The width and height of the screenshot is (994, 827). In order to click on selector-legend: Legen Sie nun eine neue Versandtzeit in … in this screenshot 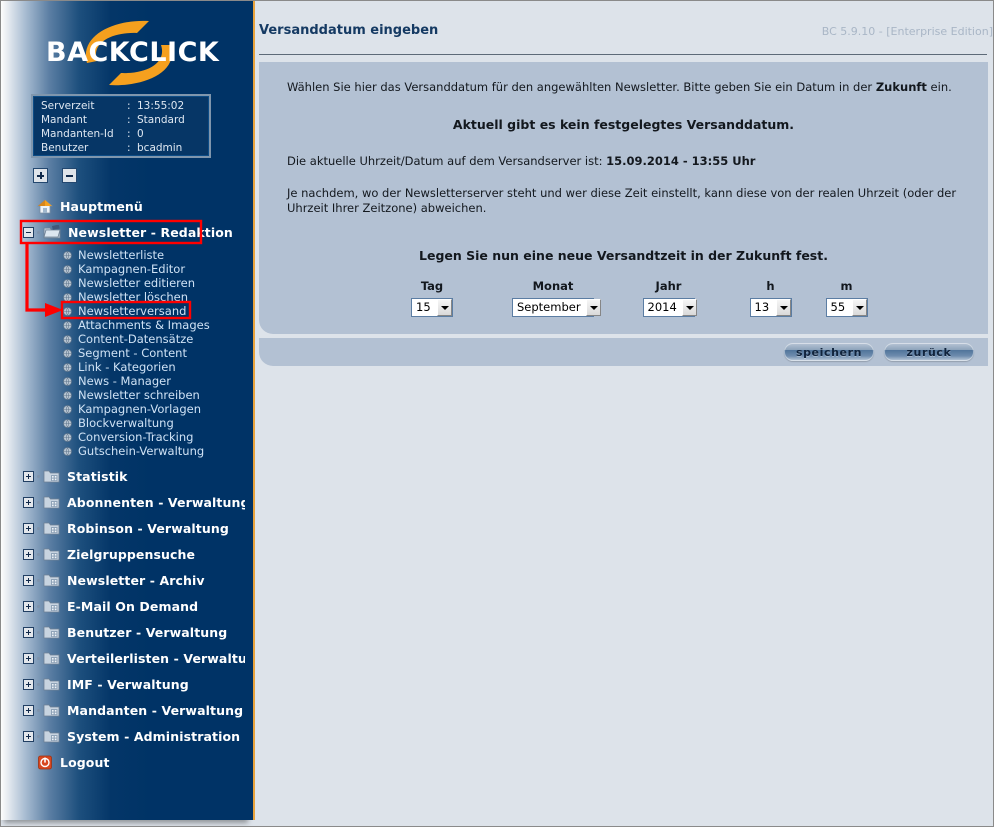, I will do `click(623, 255)`.